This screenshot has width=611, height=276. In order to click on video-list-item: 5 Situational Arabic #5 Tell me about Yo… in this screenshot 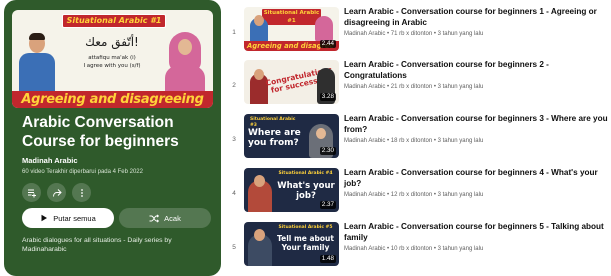, I will do `click(418, 247)`.